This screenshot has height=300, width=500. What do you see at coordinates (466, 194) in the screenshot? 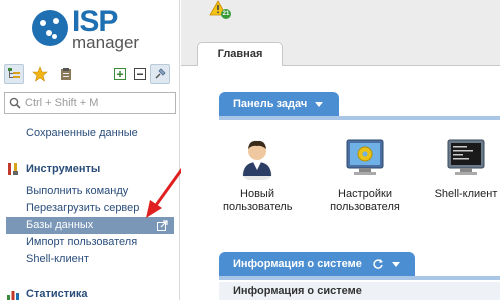
I see `tile-shell-client-label: Shell-клиент` at bounding box center [466, 194].